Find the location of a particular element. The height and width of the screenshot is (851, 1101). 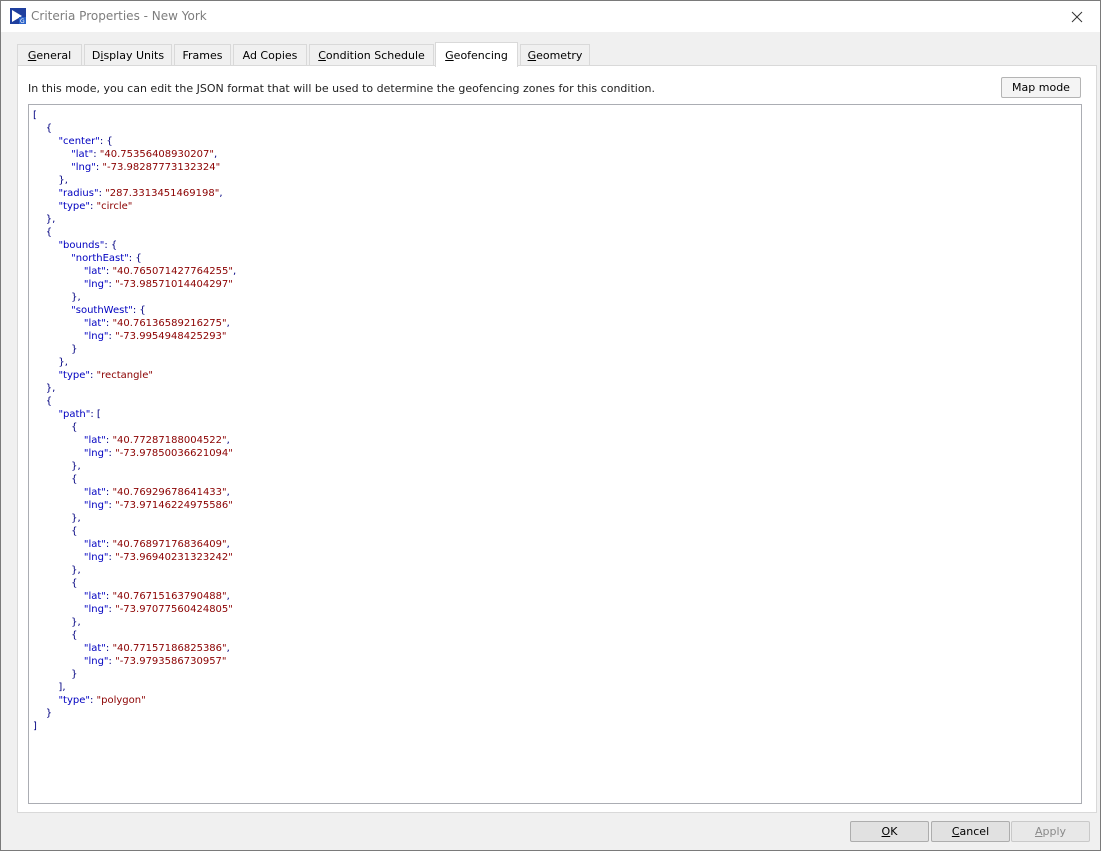

json-line: "lng": "-73.97077560424805" is located at coordinates (158, 609).